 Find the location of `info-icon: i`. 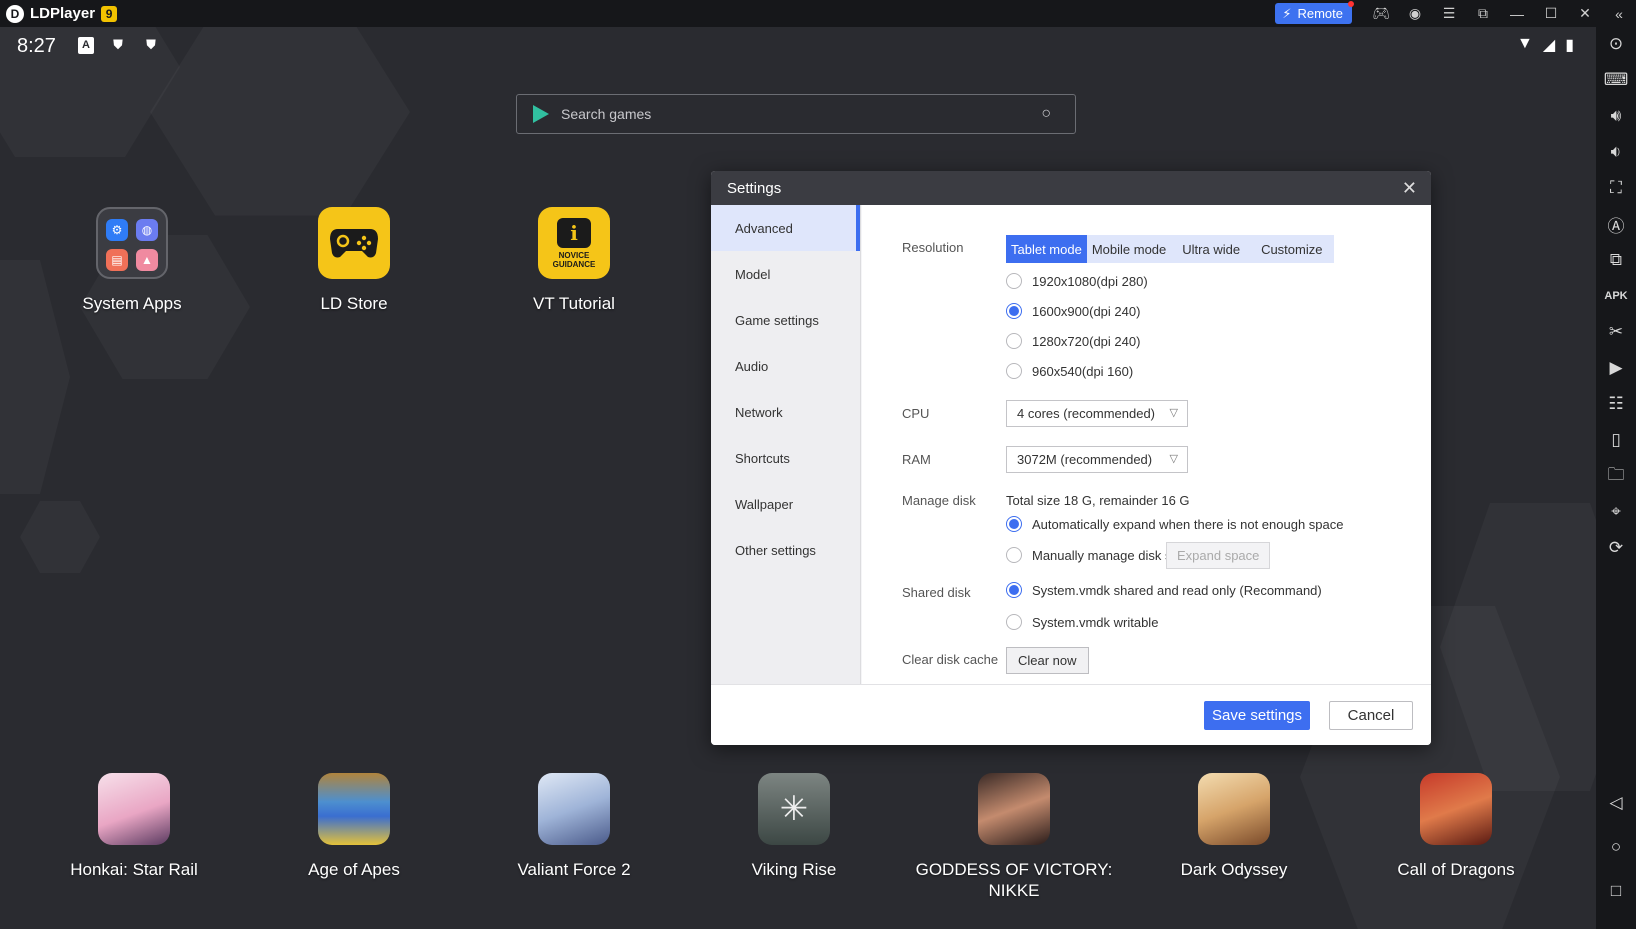

info-icon: i is located at coordinates (574, 232).